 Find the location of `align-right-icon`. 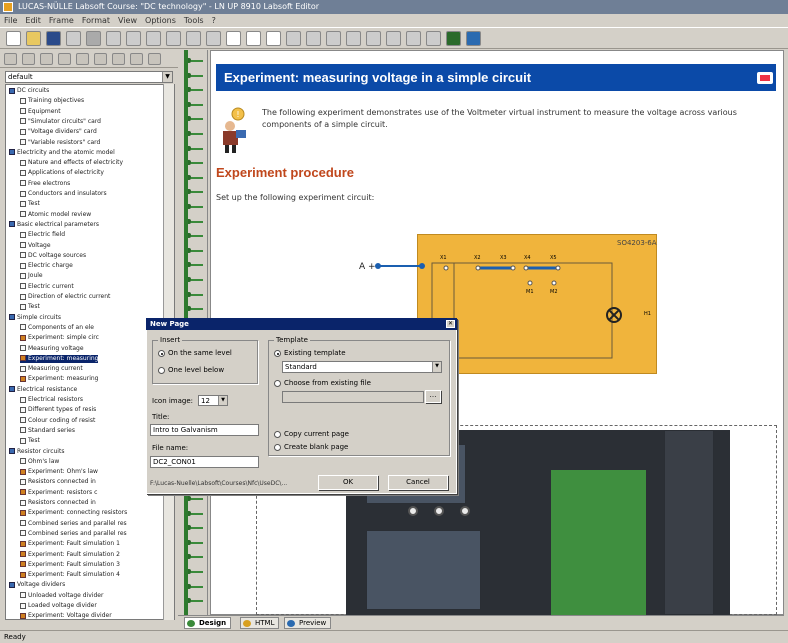

align-right-icon is located at coordinates (333, 38).